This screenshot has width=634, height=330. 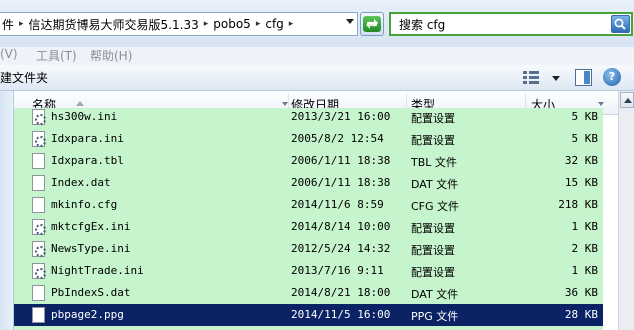 I want to click on column-dropdown-icon, so click(x=601, y=104).